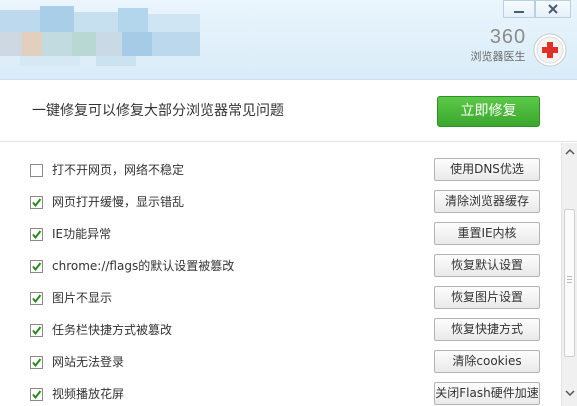 The width and height of the screenshot is (577, 406). Describe the element at coordinates (112, 330) in the screenshot. I see `item-label: 任务栏快捷方式被篡改` at that location.